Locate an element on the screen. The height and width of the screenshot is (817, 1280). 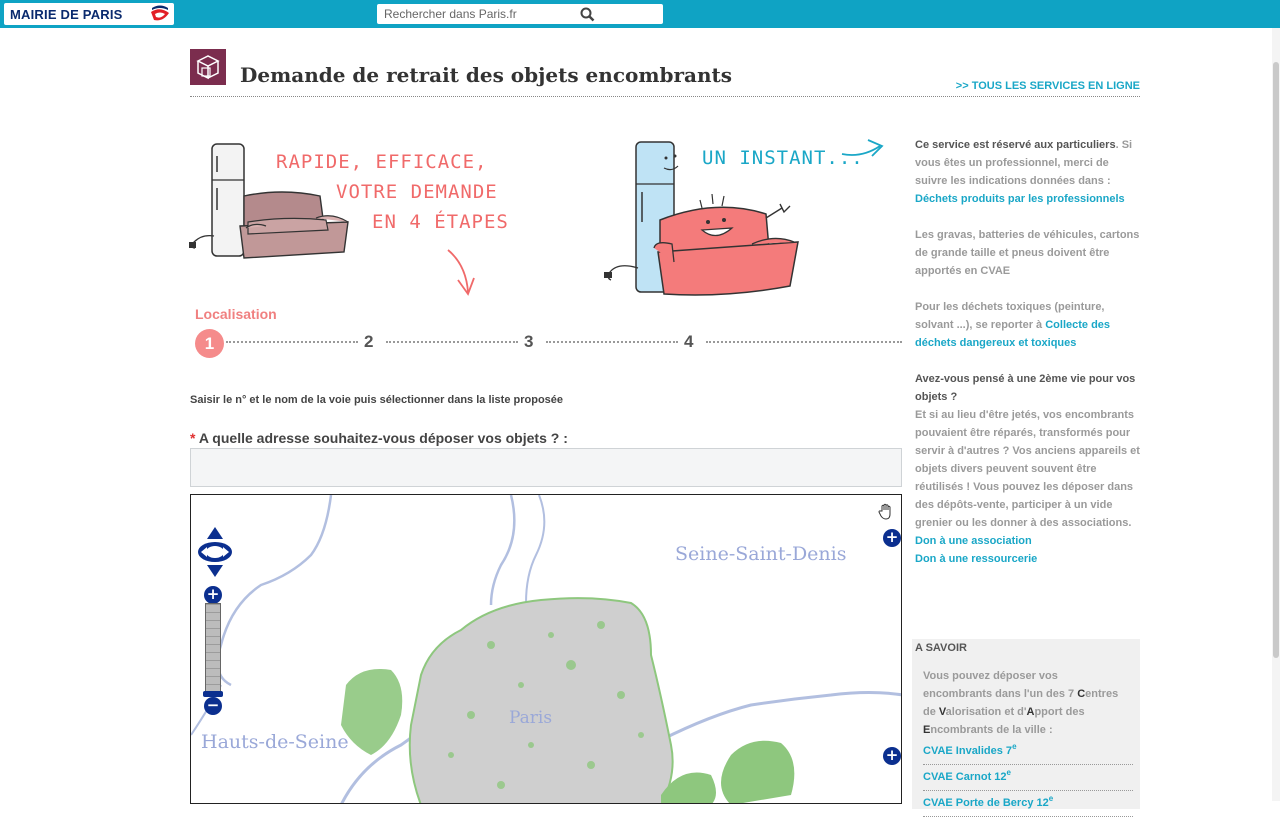
pan-up-icon is located at coordinates (215, 533).